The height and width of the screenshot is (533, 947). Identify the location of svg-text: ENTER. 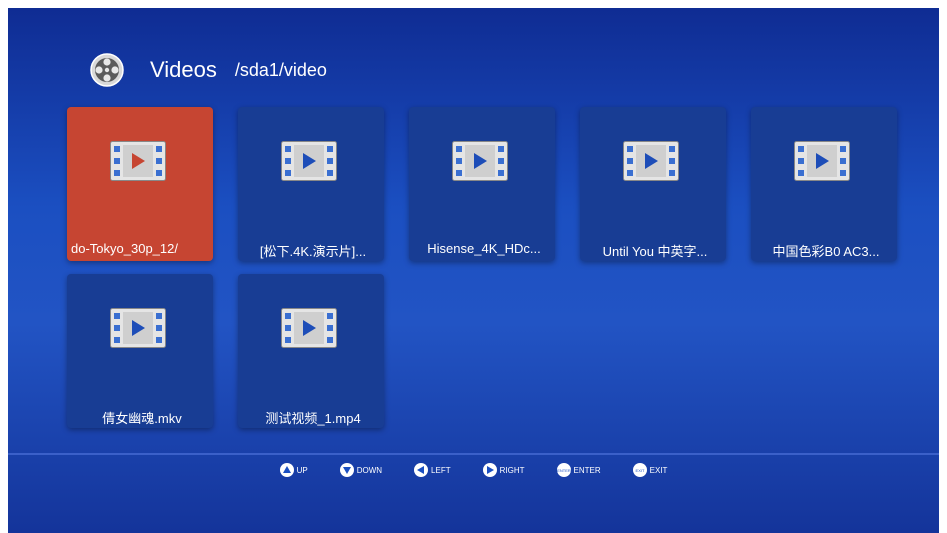
(564, 470).